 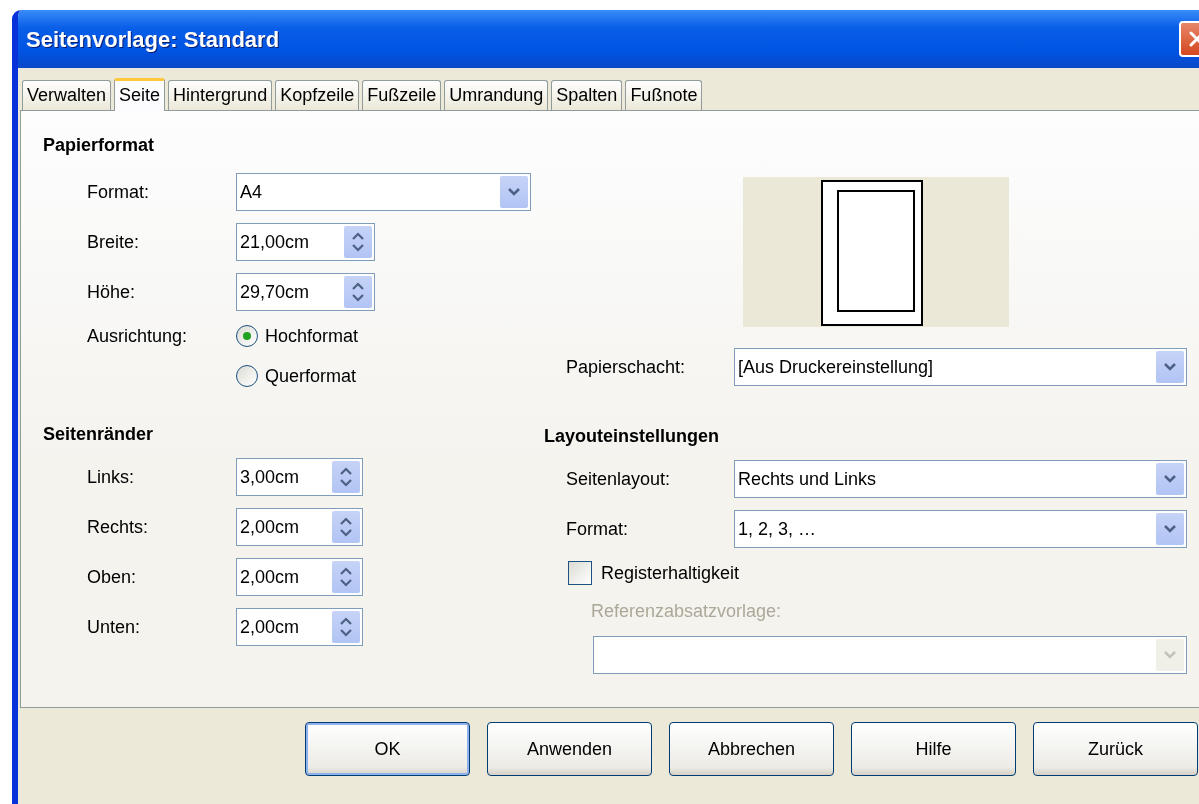 I want to click on field-label: Seitenlayout:, so click(x=619, y=479).